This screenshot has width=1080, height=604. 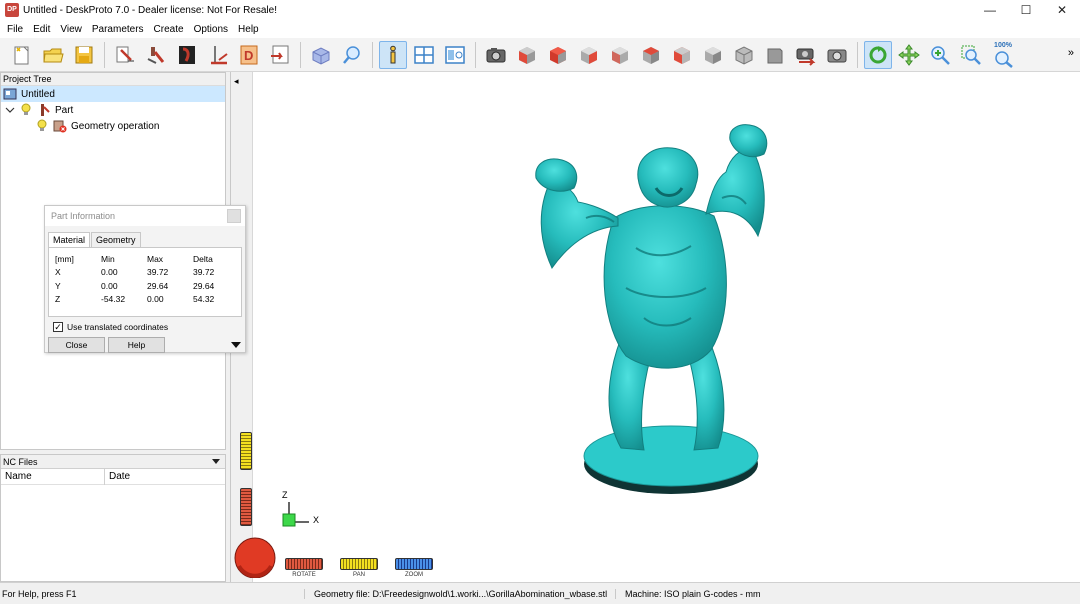 What do you see at coordinates (83, 216) in the screenshot?
I see `dialog-title: Part Information` at bounding box center [83, 216].